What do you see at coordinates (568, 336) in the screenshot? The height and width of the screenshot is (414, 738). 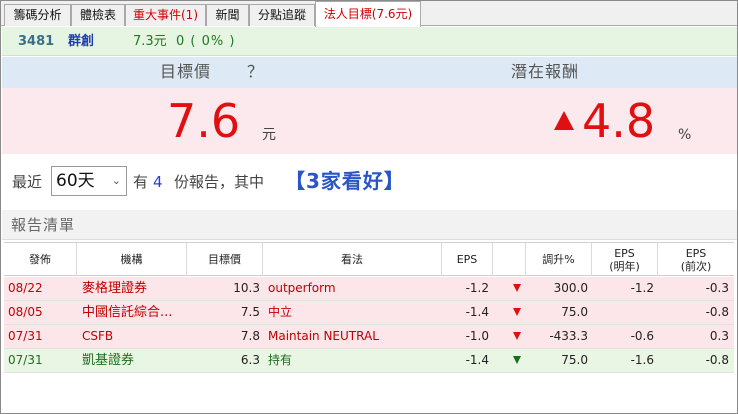 I see `row-upgrade: -433.3` at bounding box center [568, 336].